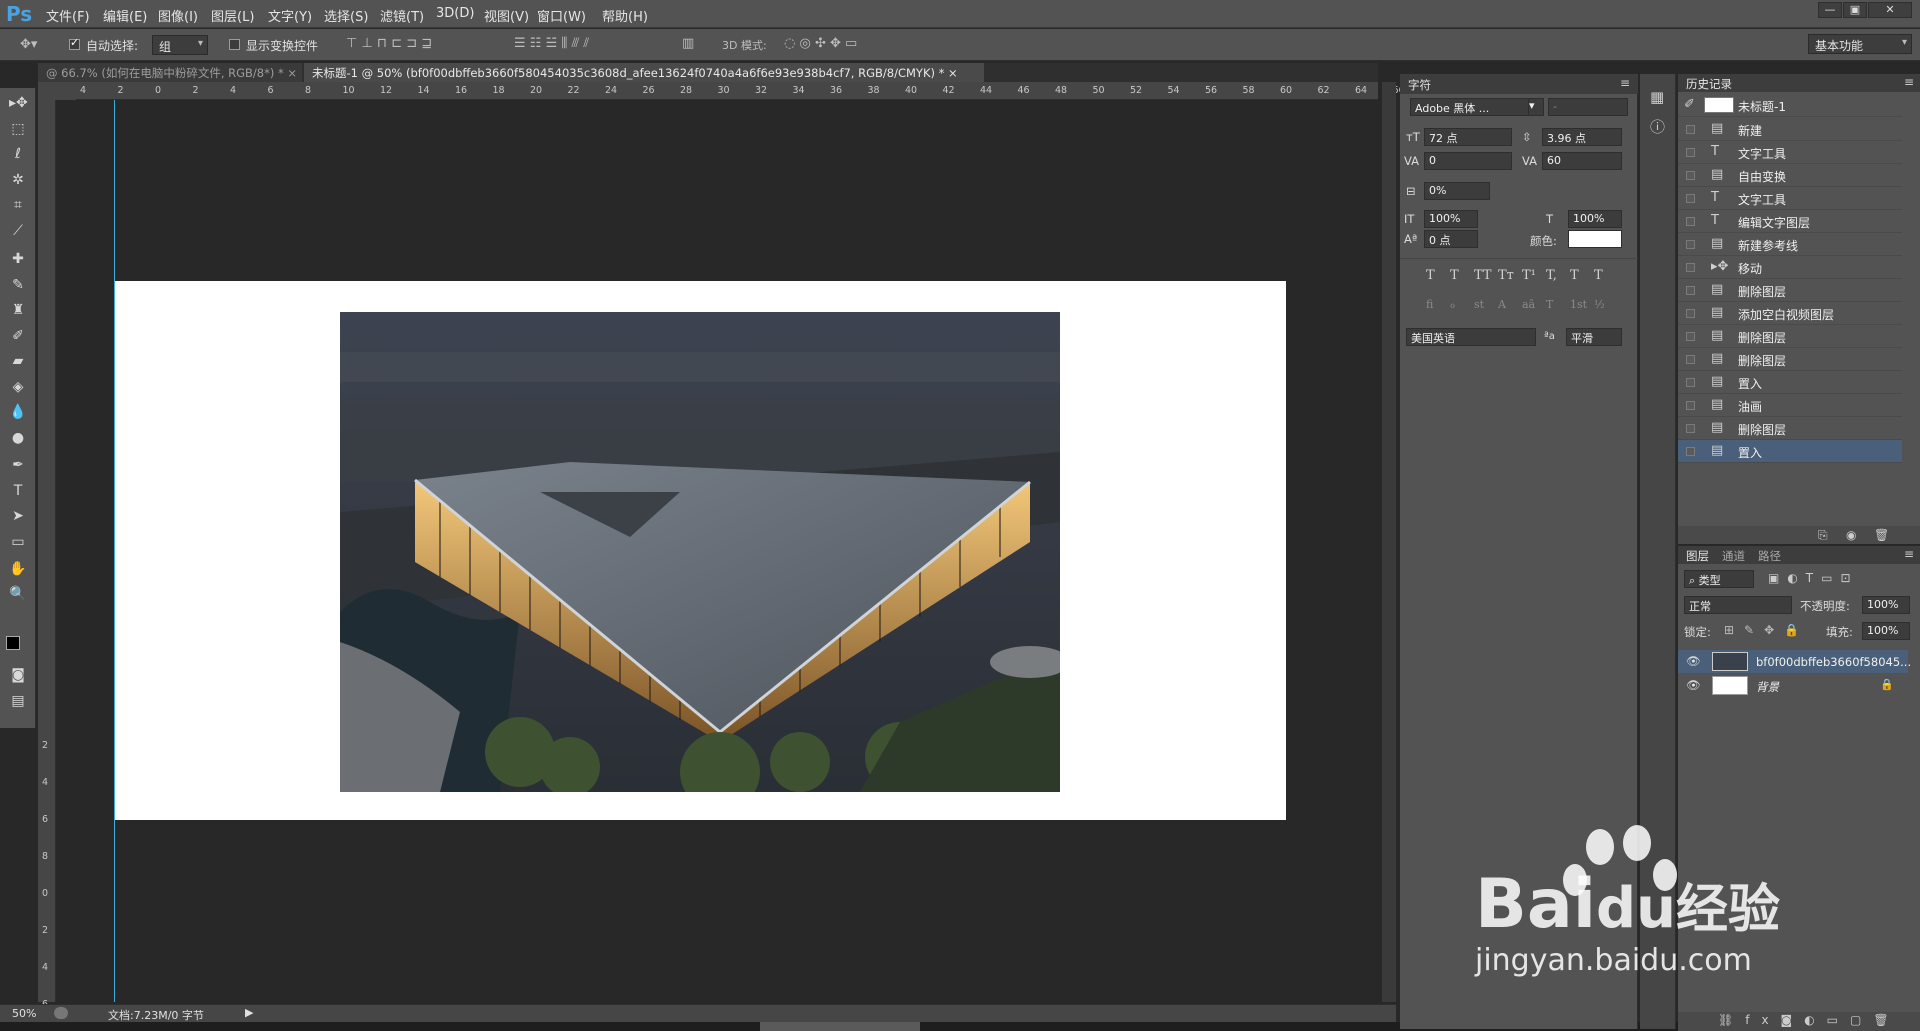 The width and height of the screenshot is (1920, 1031). Describe the element at coordinates (1599, 304) in the screenshot. I see `opentype-button: ½` at that location.